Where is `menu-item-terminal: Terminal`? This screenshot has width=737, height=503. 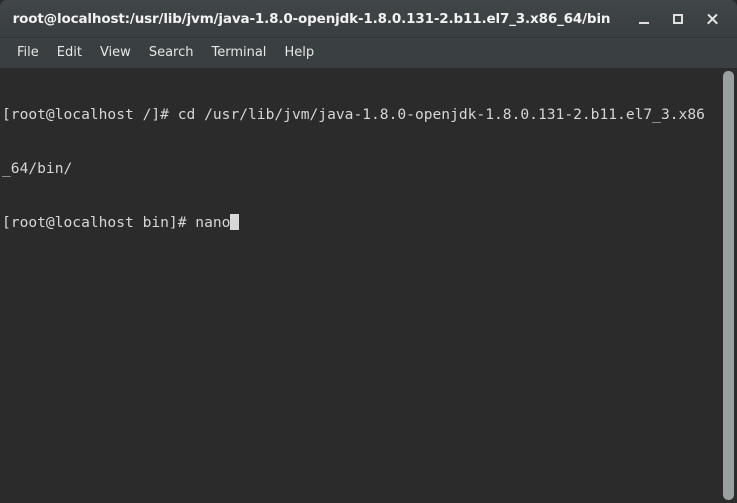 menu-item-terminal: Terminal is located at coordinates (238, 53).